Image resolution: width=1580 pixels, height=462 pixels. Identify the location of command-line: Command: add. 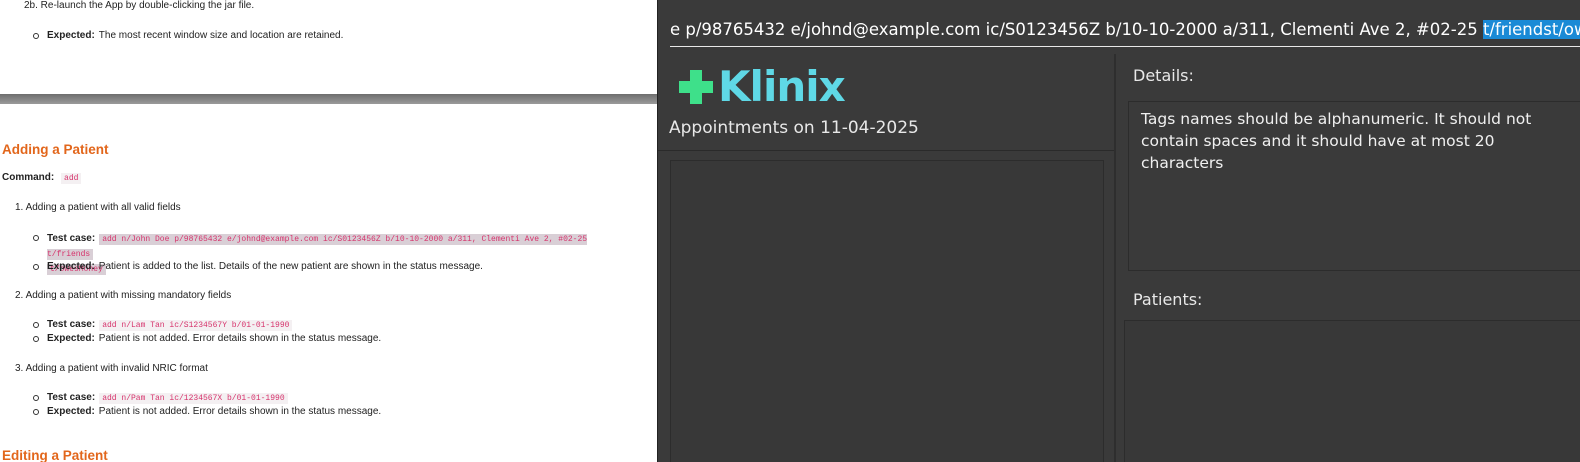
(42, 178).